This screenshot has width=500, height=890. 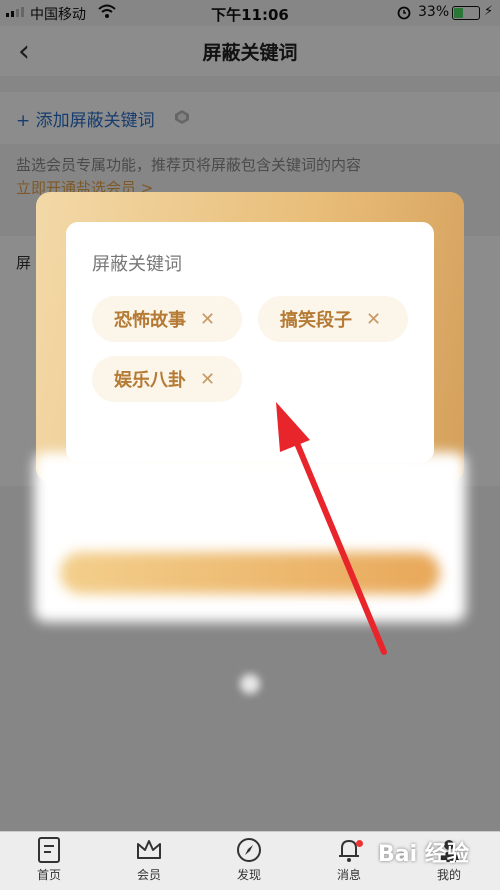 I want to click on keyword-chip: 娱乐八卦 ✕, so click(x=167, y=379).